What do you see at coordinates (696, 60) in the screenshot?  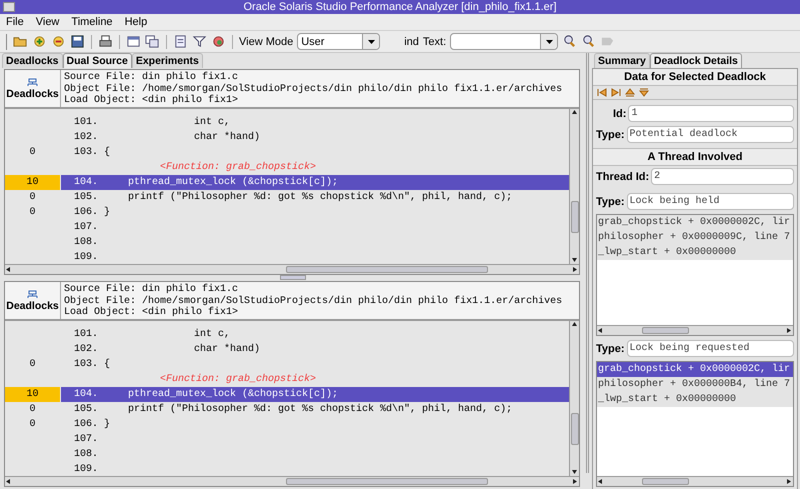 I see `tab: Deadlock Details` at bounding box center [696, 60].